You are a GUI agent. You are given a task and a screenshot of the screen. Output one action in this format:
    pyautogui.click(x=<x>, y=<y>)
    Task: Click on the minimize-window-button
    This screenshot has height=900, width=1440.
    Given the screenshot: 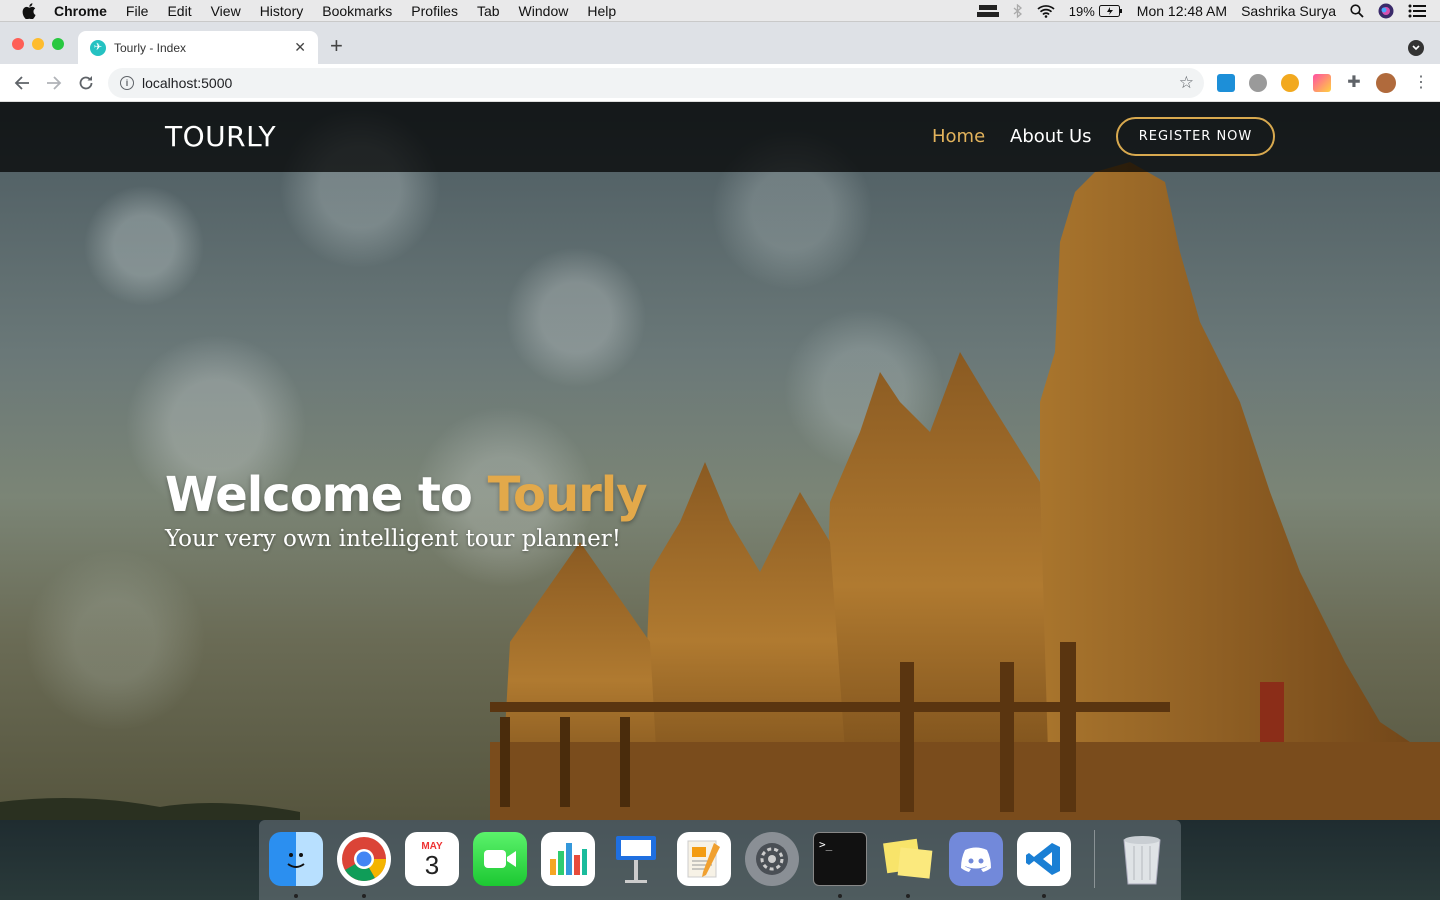 What is the action you would take?
    pyautogui.click(x=38, y=44)
    